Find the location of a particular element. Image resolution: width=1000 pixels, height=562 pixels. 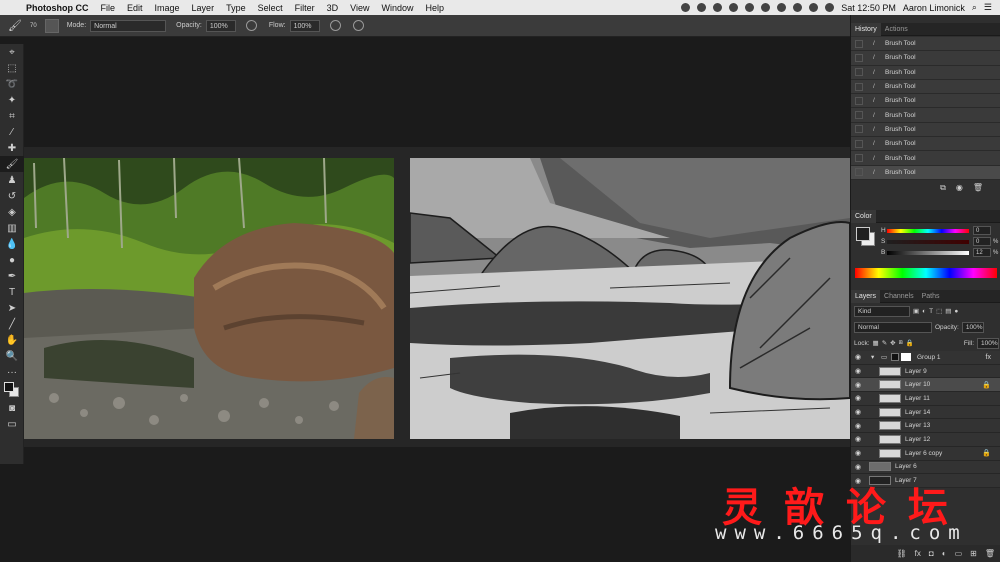

hand-tool-icon: ✋ is located at coordinates (12, 340).